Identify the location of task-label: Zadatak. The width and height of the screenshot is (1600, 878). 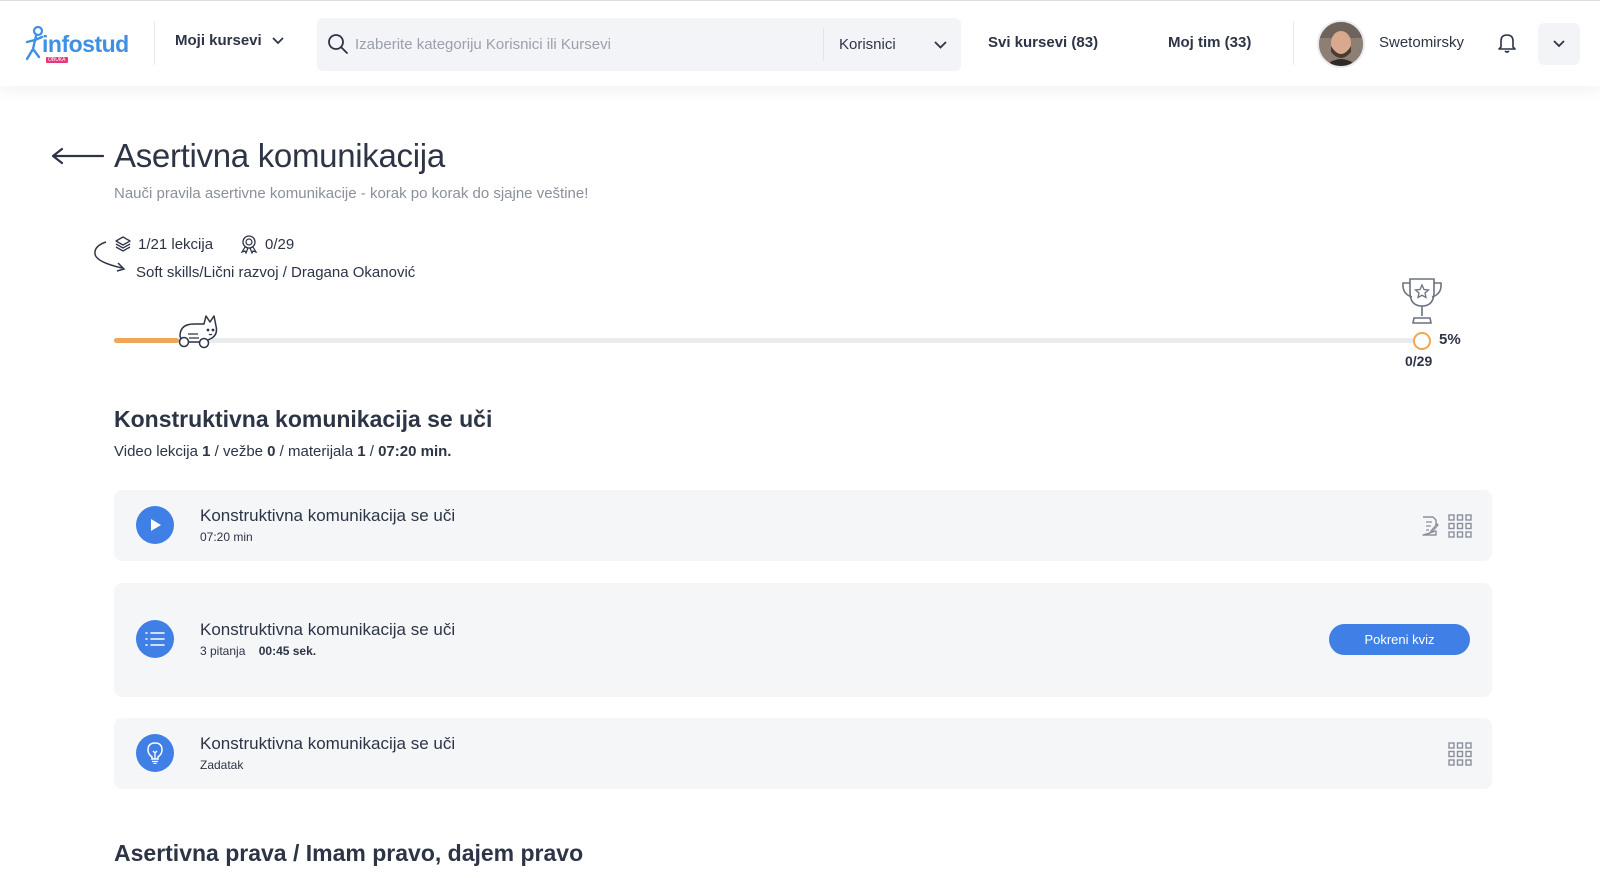
(222, 765).